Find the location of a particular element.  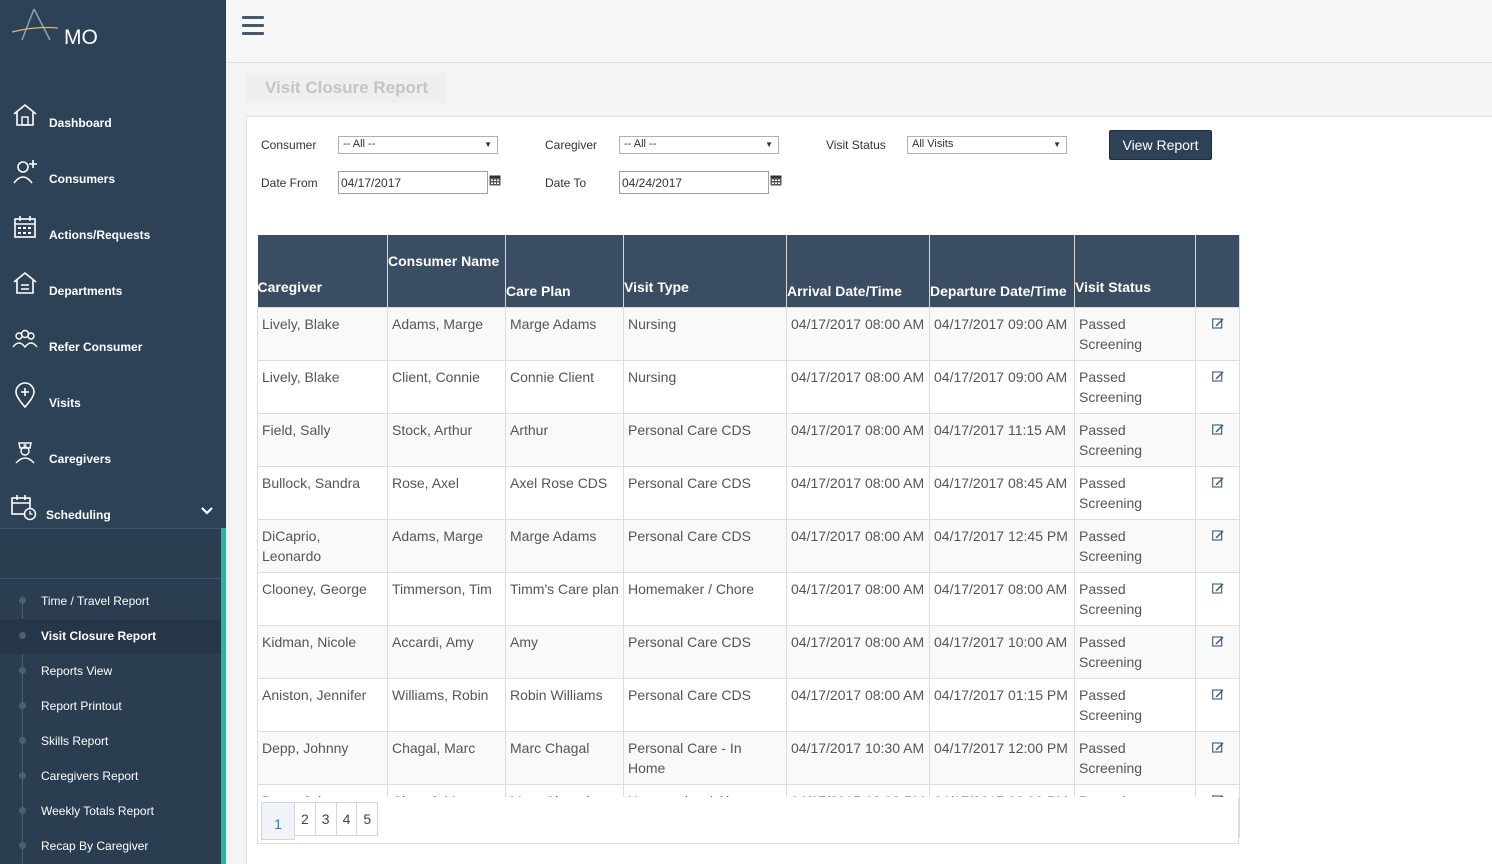

sidebar-item-actions-requests: Actions/Requests is located at coordinates (113, 230).